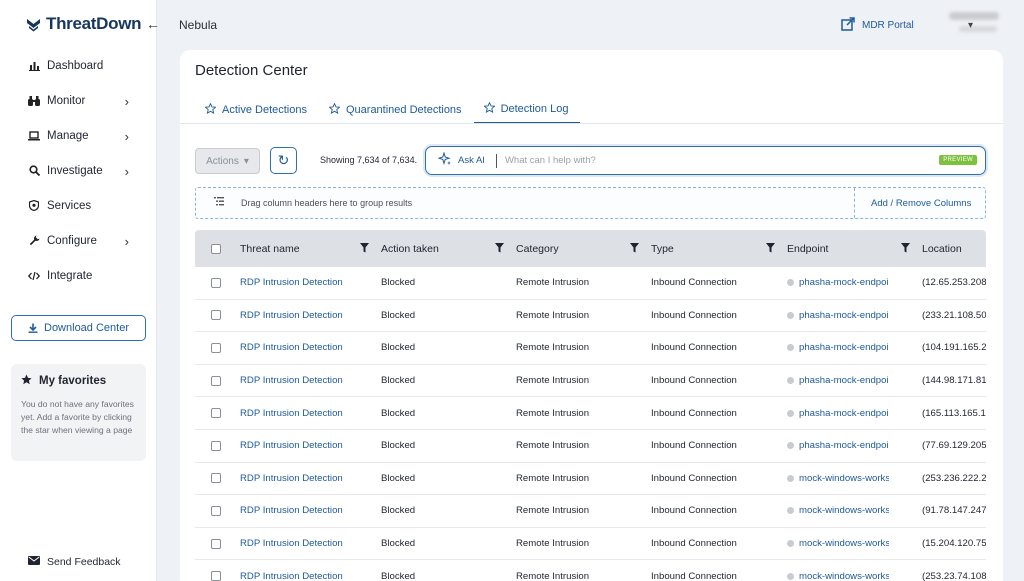 The image size is (1024, 581). What do you see at coordinates (954, 248) in the screenshot?
I see `column-header-location: Location` at bounding box center [954, 248].